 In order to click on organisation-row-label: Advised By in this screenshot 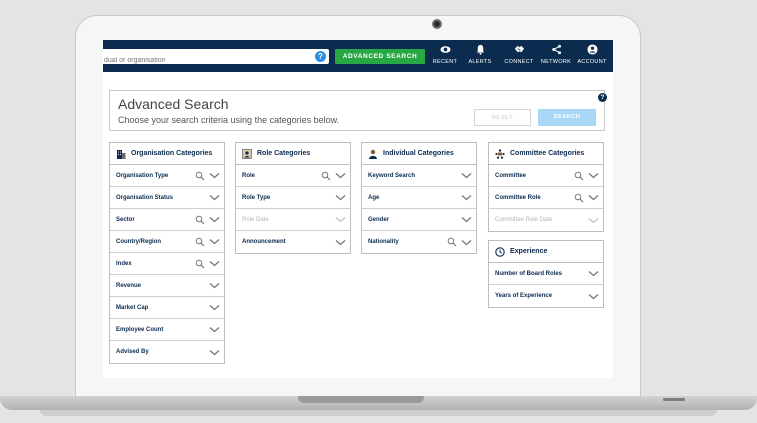, I will do `click(132, 352)`.